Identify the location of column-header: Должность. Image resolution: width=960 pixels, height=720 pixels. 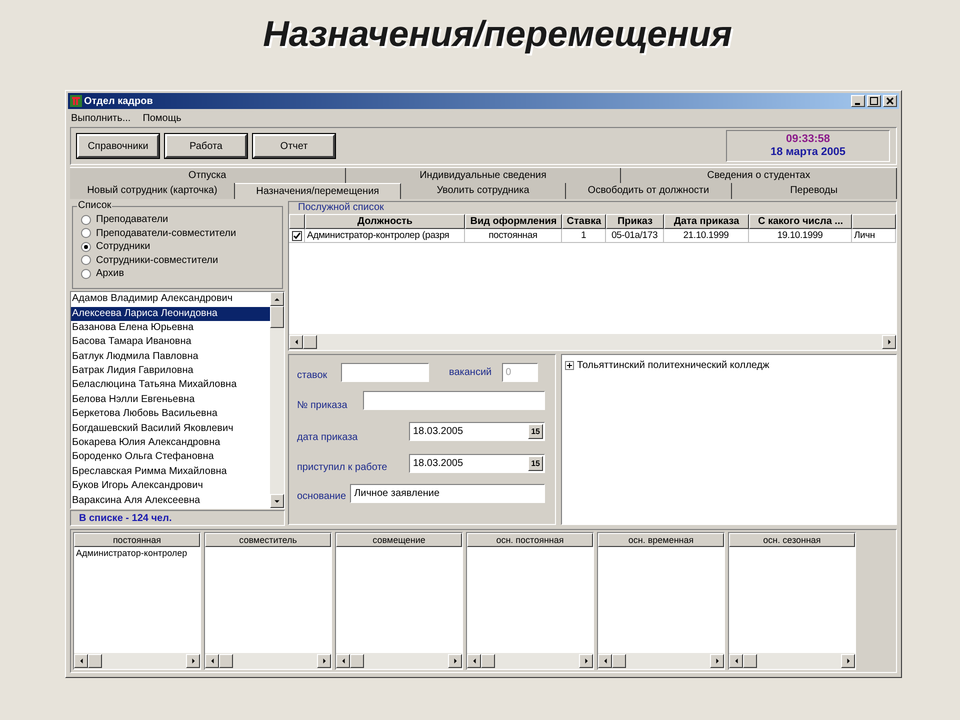
(385, 221).